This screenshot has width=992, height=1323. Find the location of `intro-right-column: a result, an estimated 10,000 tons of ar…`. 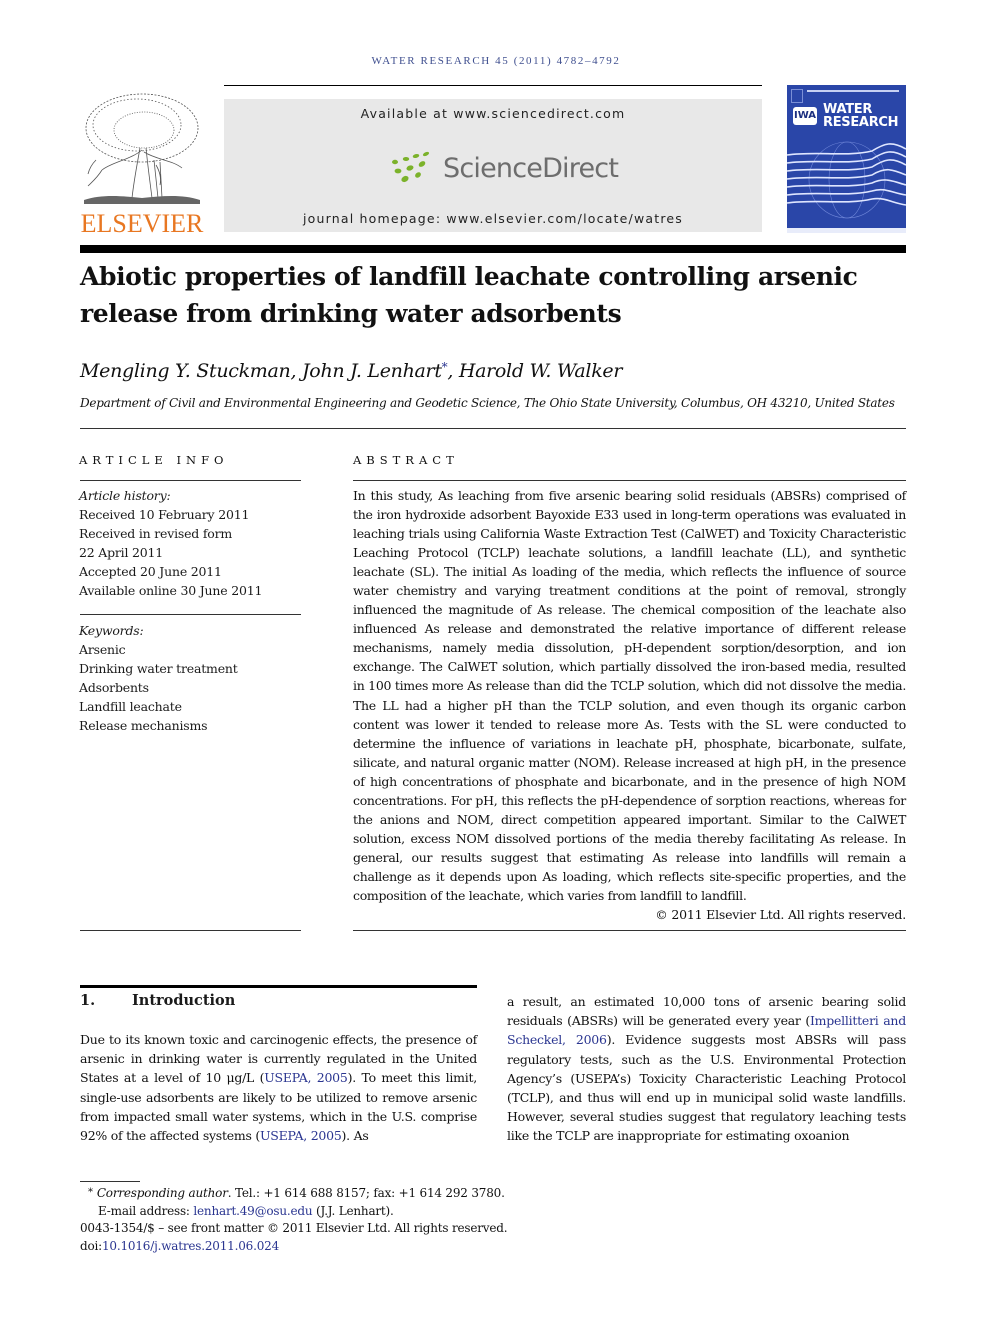

intro-right-column: a result, an estimated 10,000 tons of ar… is located at coordinates (706, 1069).